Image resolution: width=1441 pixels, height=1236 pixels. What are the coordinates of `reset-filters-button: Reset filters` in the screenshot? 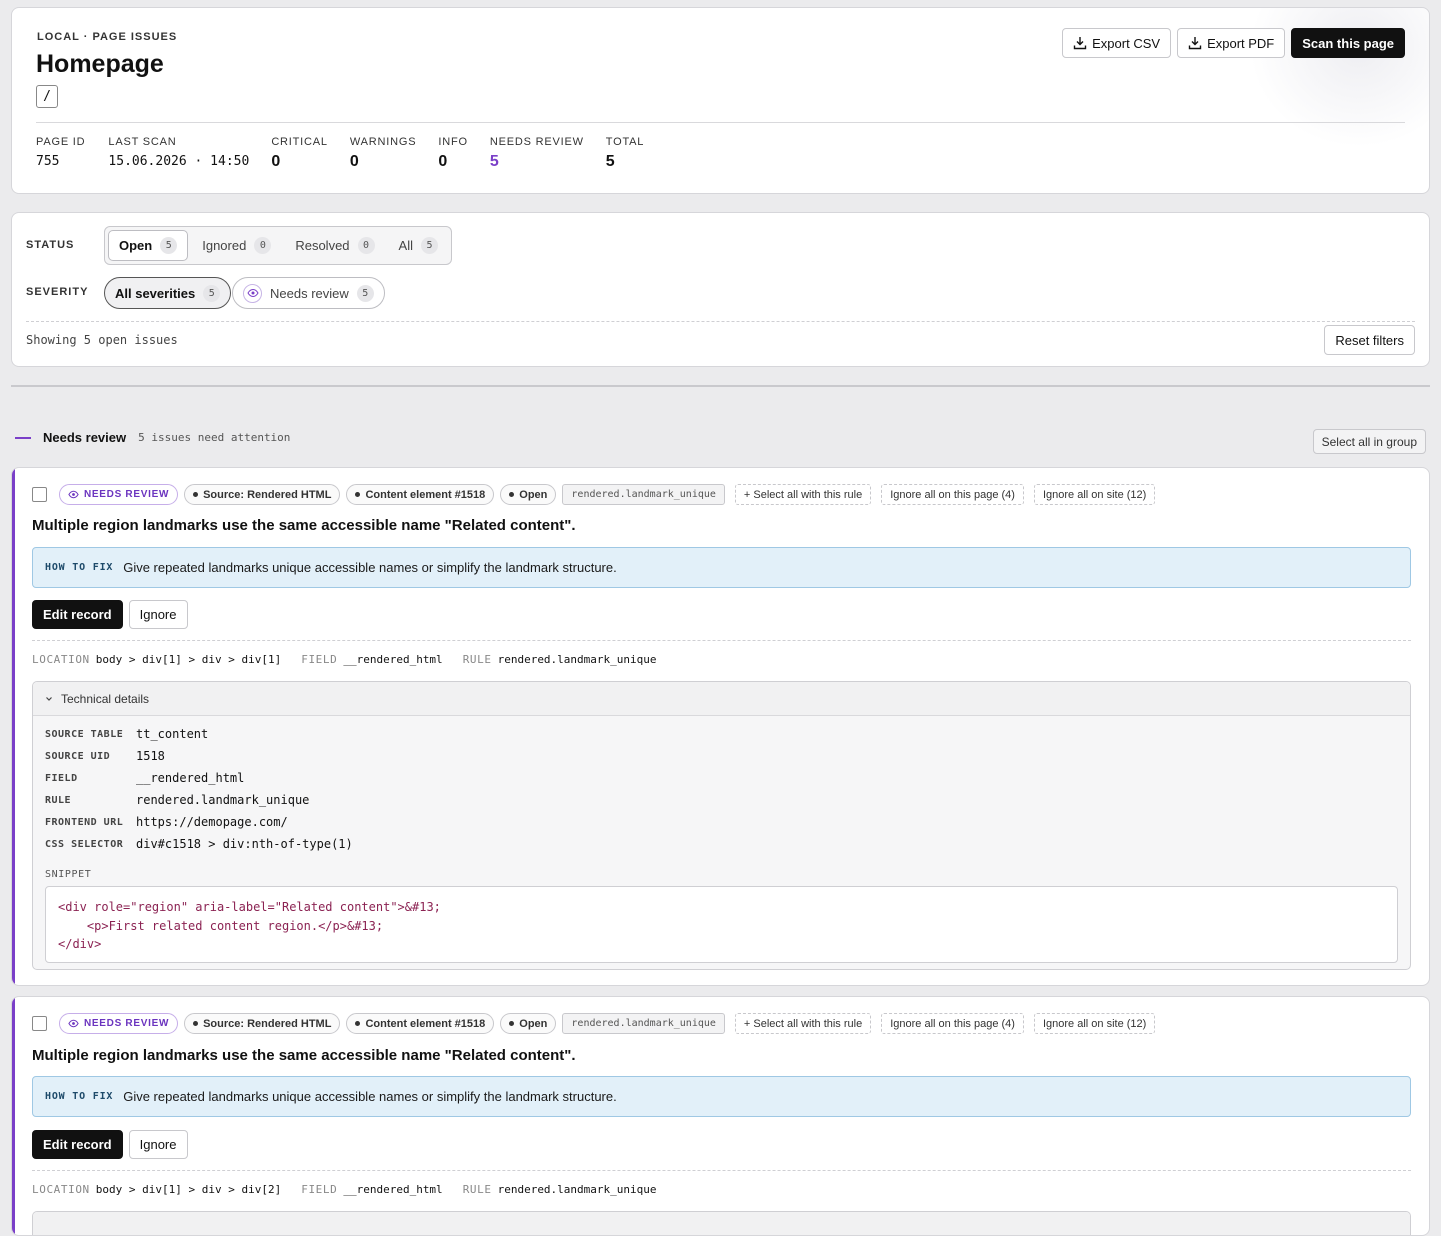 It's located at (1369, 340).